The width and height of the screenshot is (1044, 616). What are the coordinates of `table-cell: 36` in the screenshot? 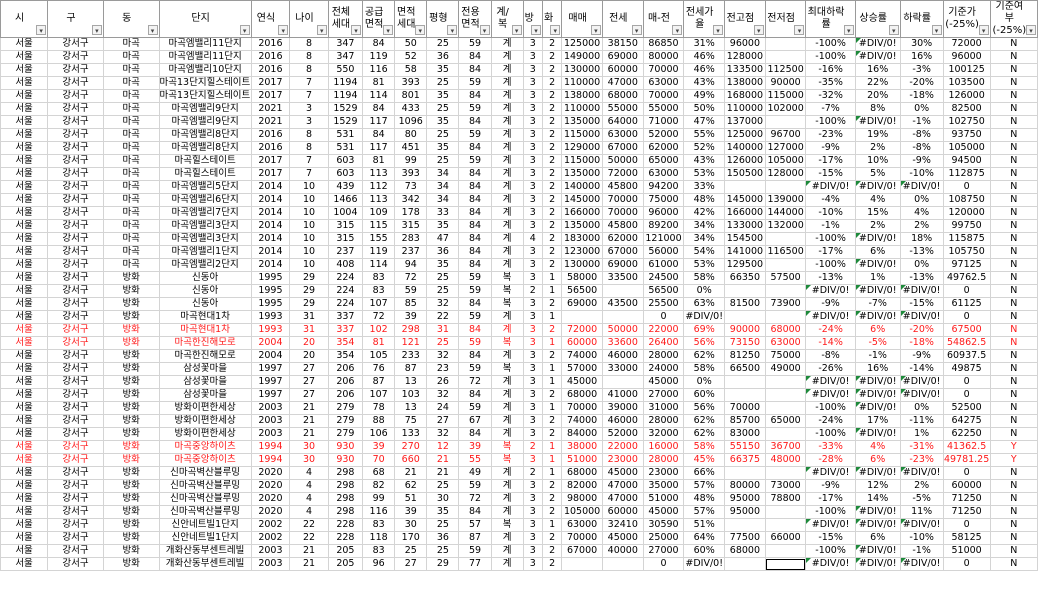 It's located at (443, 252).